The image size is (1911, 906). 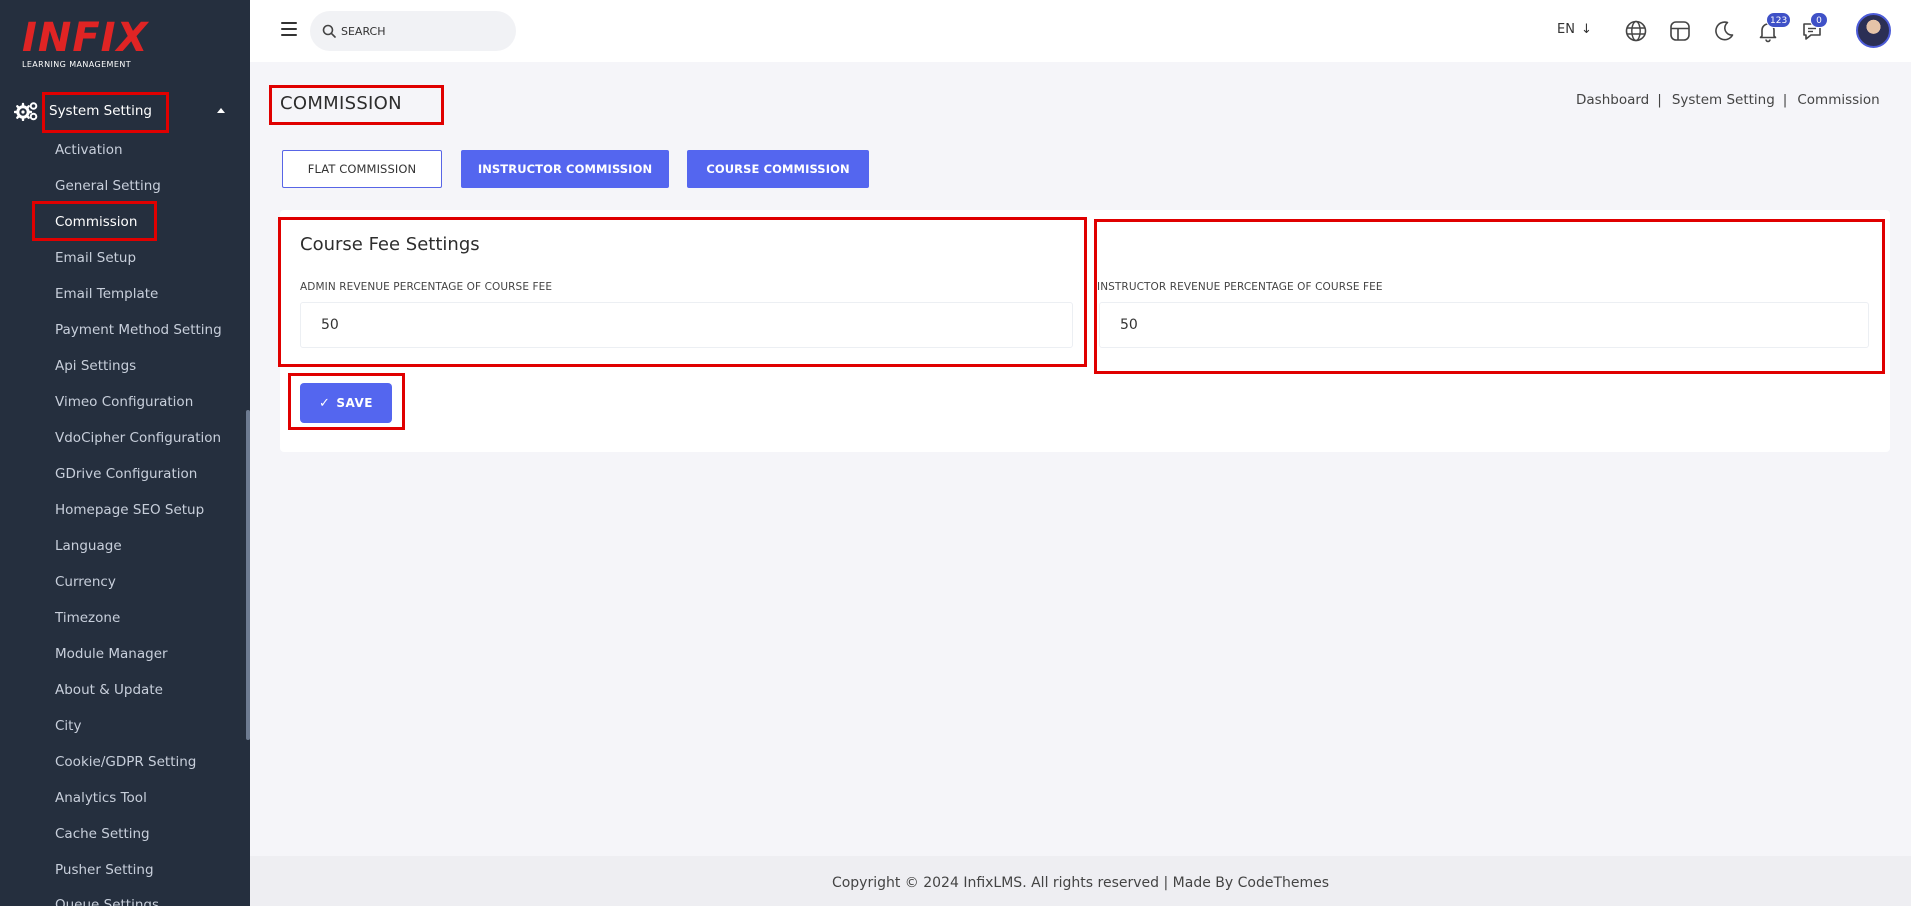 I want to click on breadcrumb-system-setting: System Setting, so click(x=1723, y=100).